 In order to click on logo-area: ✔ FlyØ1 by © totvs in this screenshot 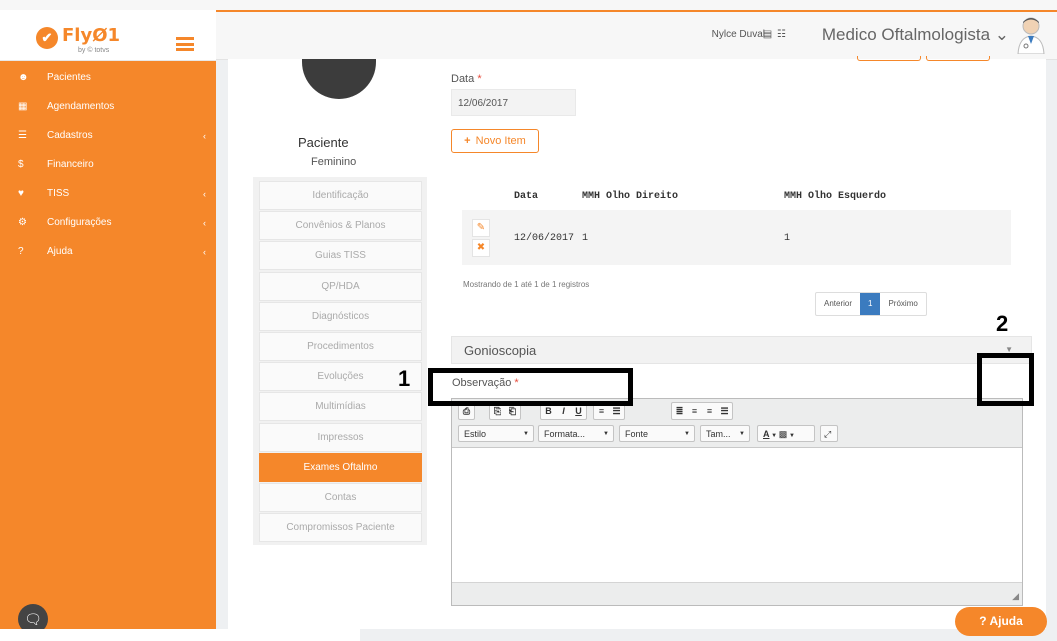, I will do `click(108, 35)`.